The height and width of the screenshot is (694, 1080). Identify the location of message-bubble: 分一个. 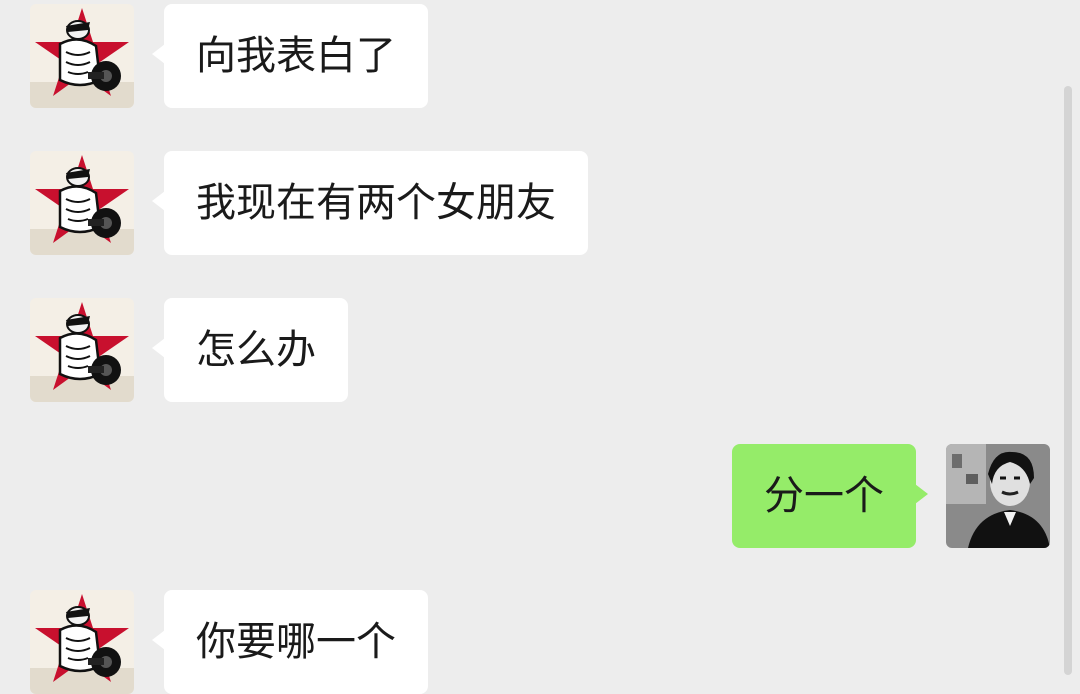
(824, 496).